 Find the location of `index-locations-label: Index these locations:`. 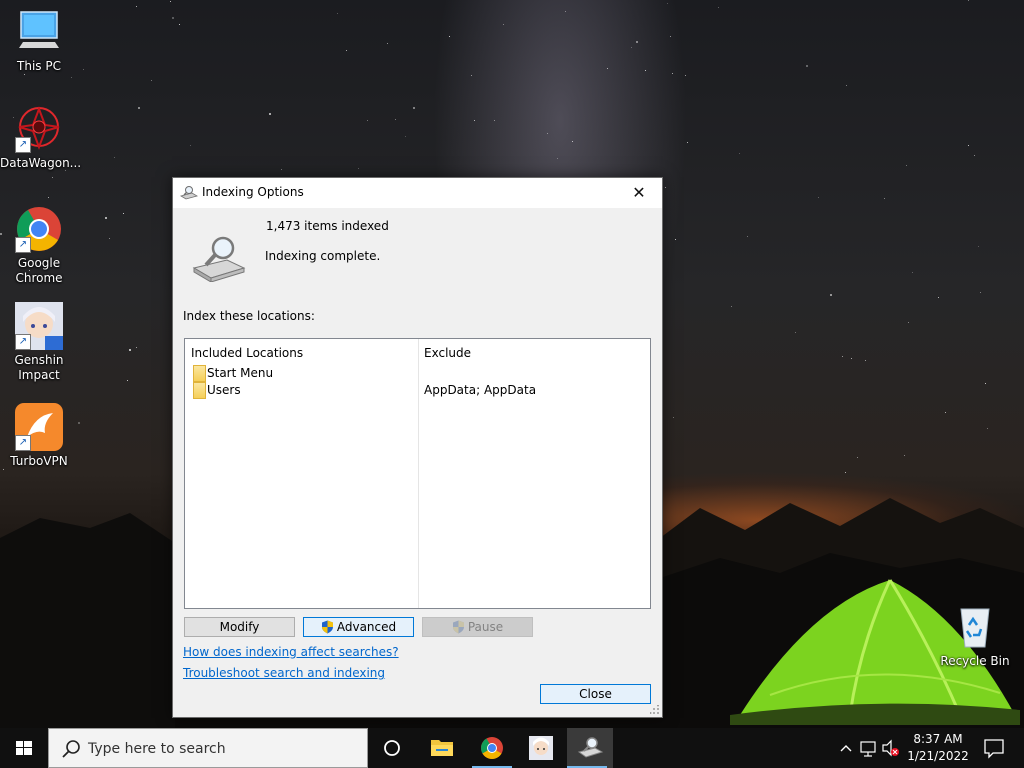

index-locations-label: Index these locations: is located at coordinates (249, 316).